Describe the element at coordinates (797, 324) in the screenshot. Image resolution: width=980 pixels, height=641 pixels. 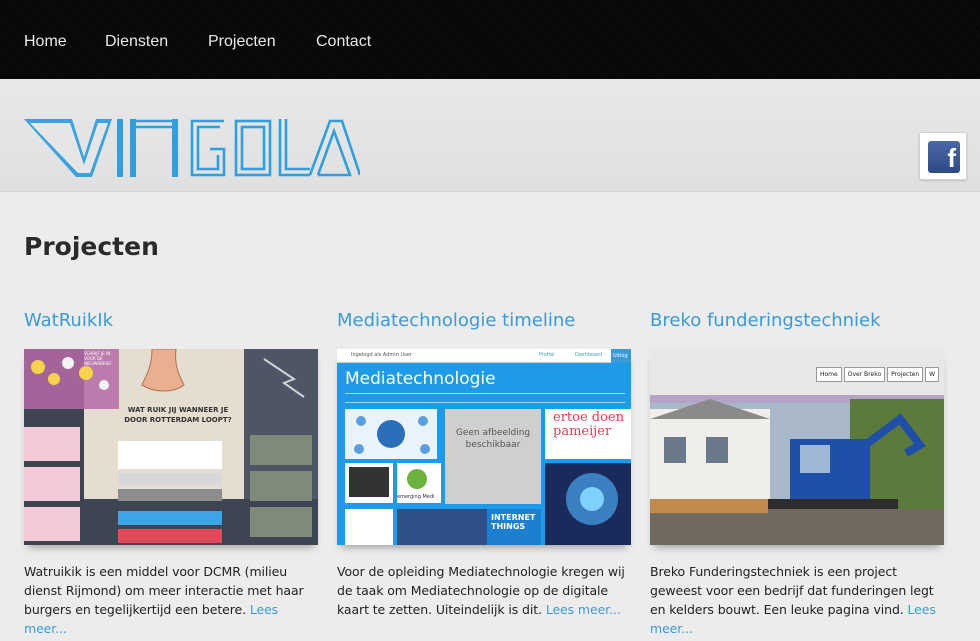
I see `project-title-link: Breko funderingstechniek` at that location.